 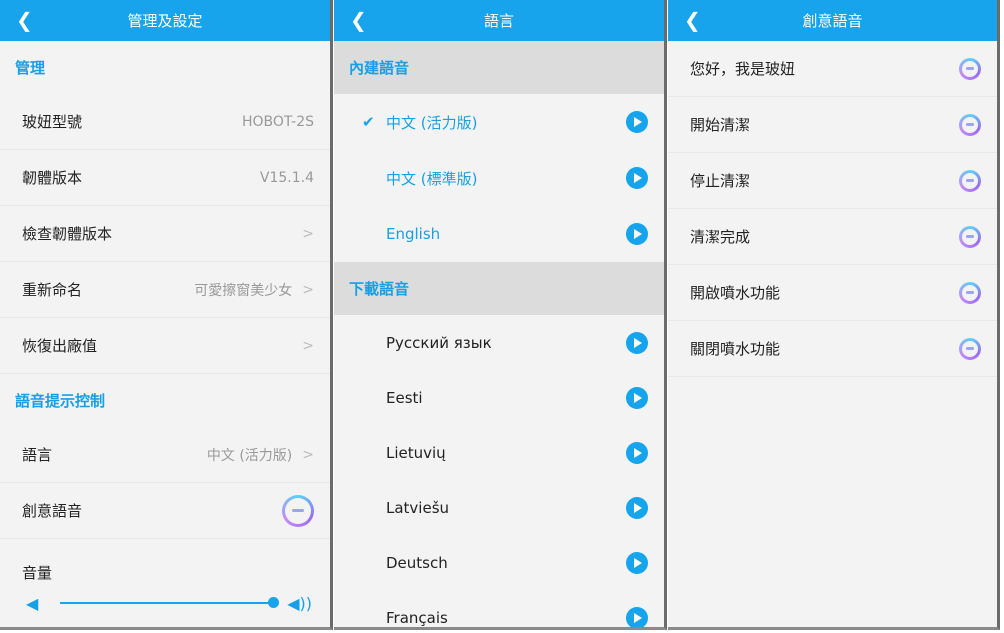 What do you see at coordinates (32, 603) in the screenshot?
I see `volume-low-icon: ◀` at bounding box center [32, 603].